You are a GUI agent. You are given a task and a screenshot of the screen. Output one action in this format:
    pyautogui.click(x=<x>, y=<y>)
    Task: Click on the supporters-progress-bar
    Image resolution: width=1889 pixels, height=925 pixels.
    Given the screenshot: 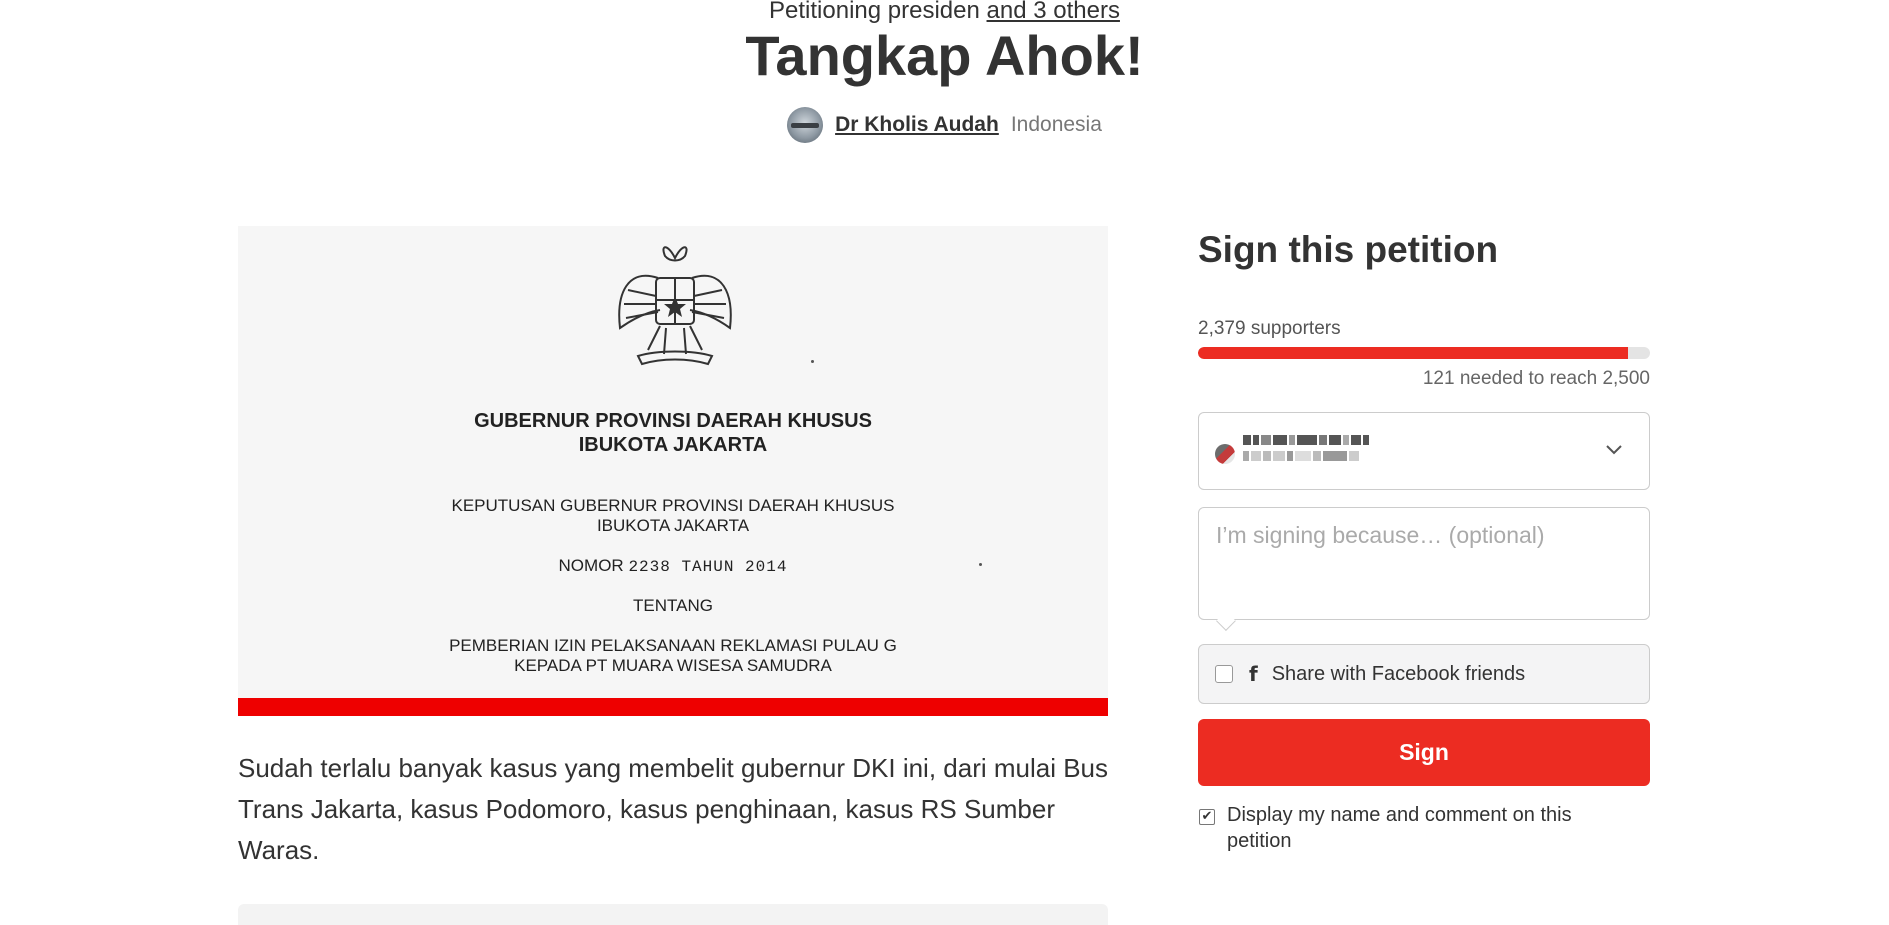 What is the action you would take?
    pyautogui.click(x=1424, y=353)
    